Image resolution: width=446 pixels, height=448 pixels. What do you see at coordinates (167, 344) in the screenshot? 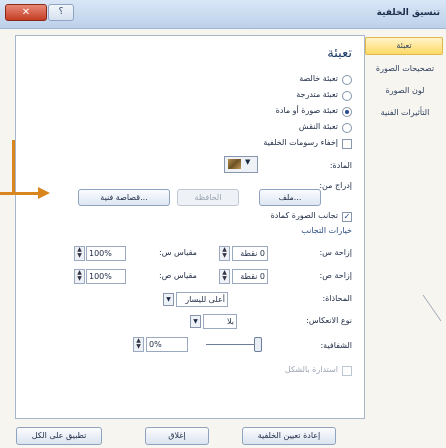
I see `transparency-field: 0%` at bounding box center [167, 344].